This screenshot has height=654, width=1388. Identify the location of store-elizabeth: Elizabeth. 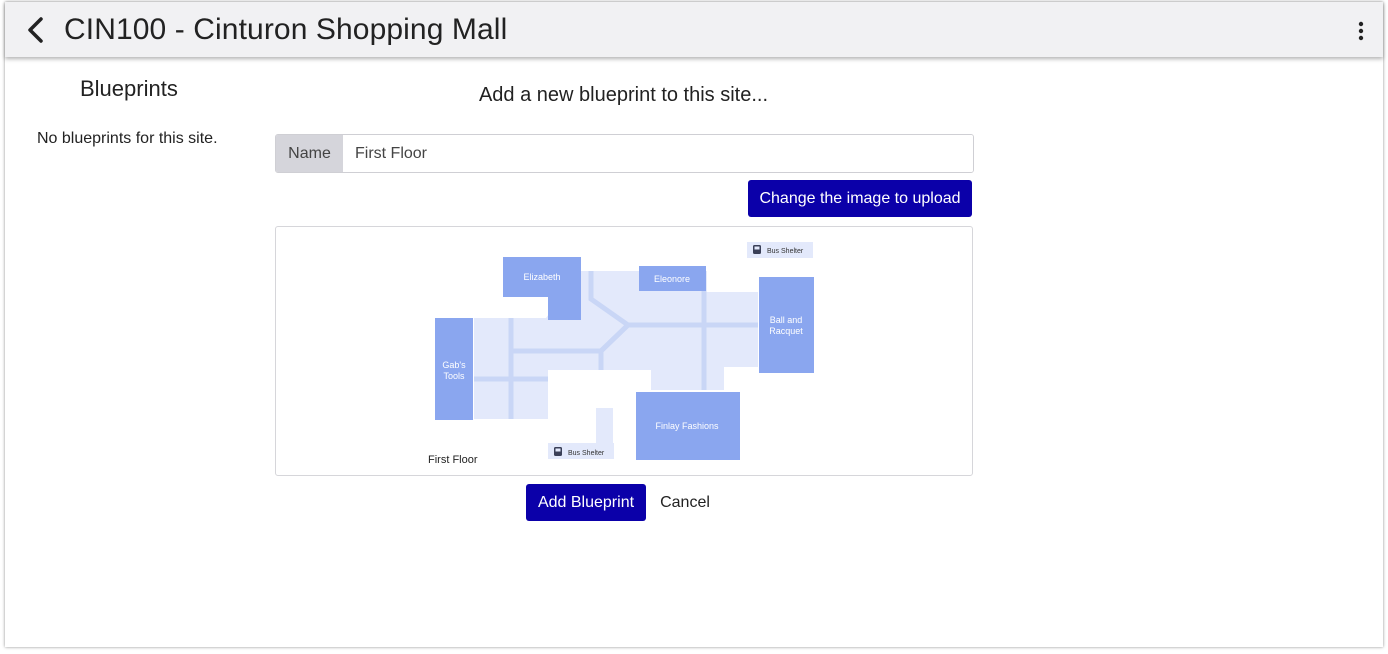
(542, 288).